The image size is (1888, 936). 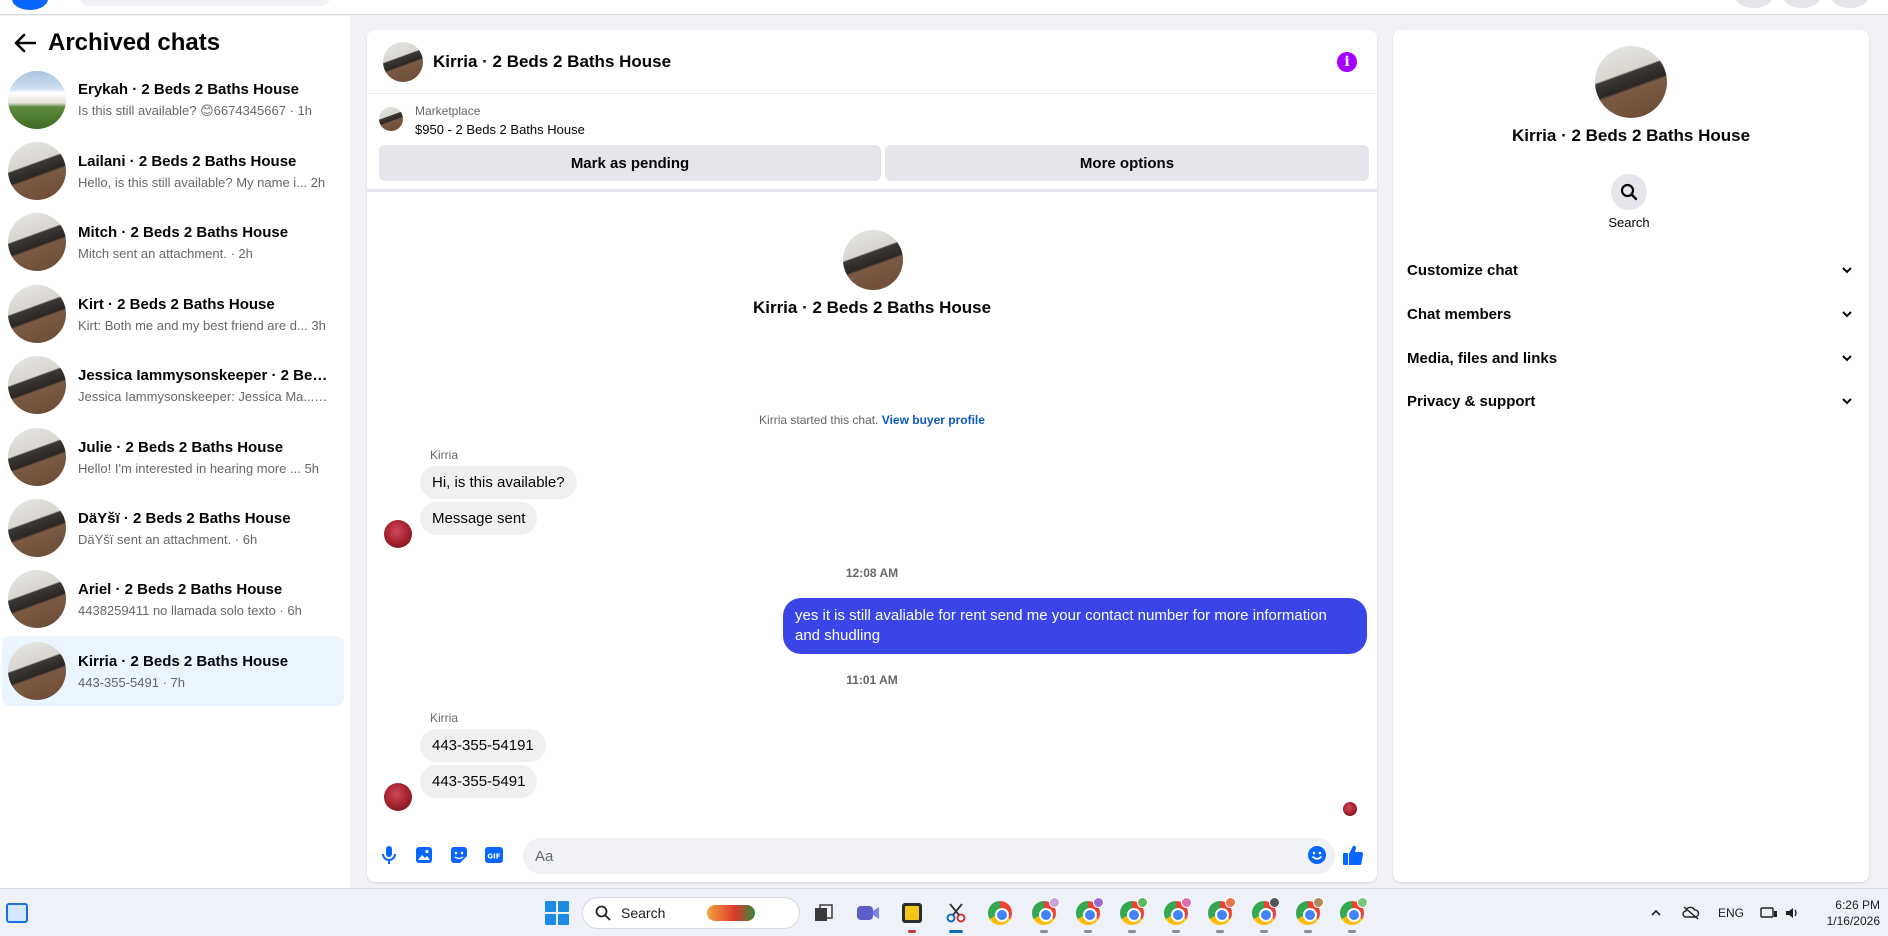 What do you see at coordinates (389, 855) in the screenshot?
I see `microphone-icon` at bounding box center [389, 855].